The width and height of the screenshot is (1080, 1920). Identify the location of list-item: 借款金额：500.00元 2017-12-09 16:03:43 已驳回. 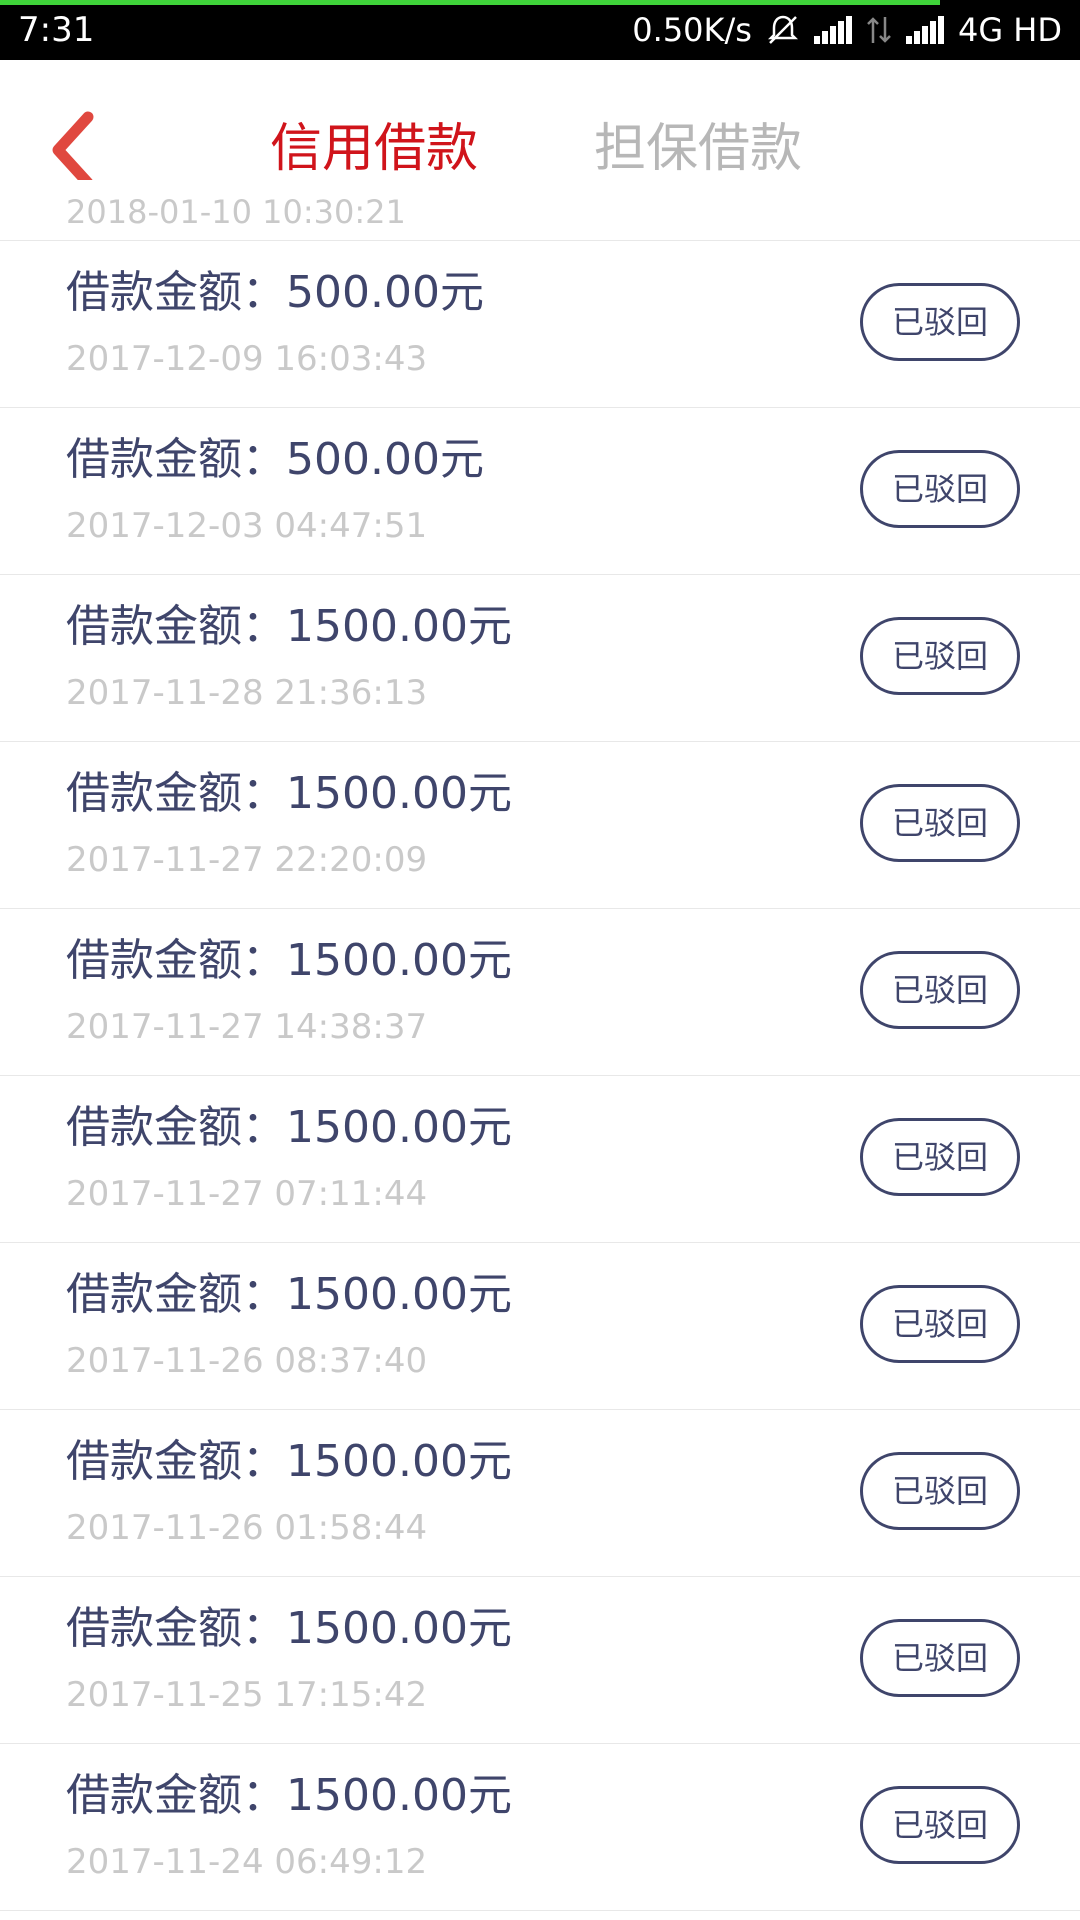
(540, 324).